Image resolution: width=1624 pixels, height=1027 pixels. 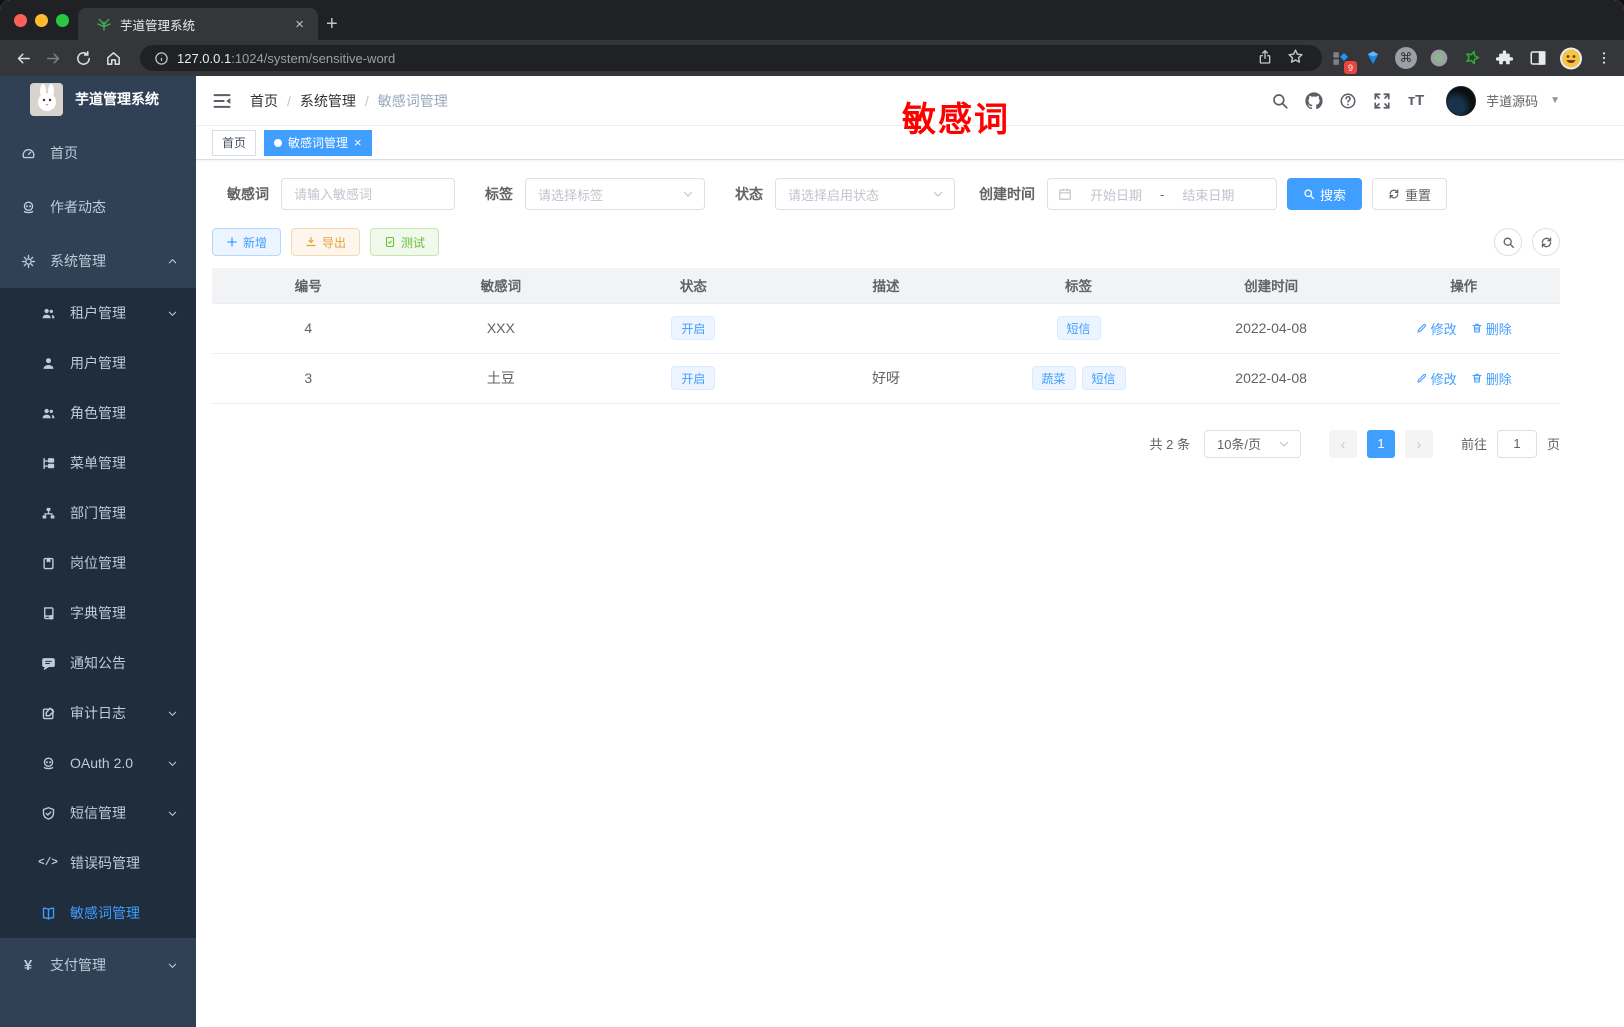 What do you see at coordinates (98, 313) in the screenshot?
I see `sidebar-item-tenant: 租户管理` at bounding box center [98, 313].